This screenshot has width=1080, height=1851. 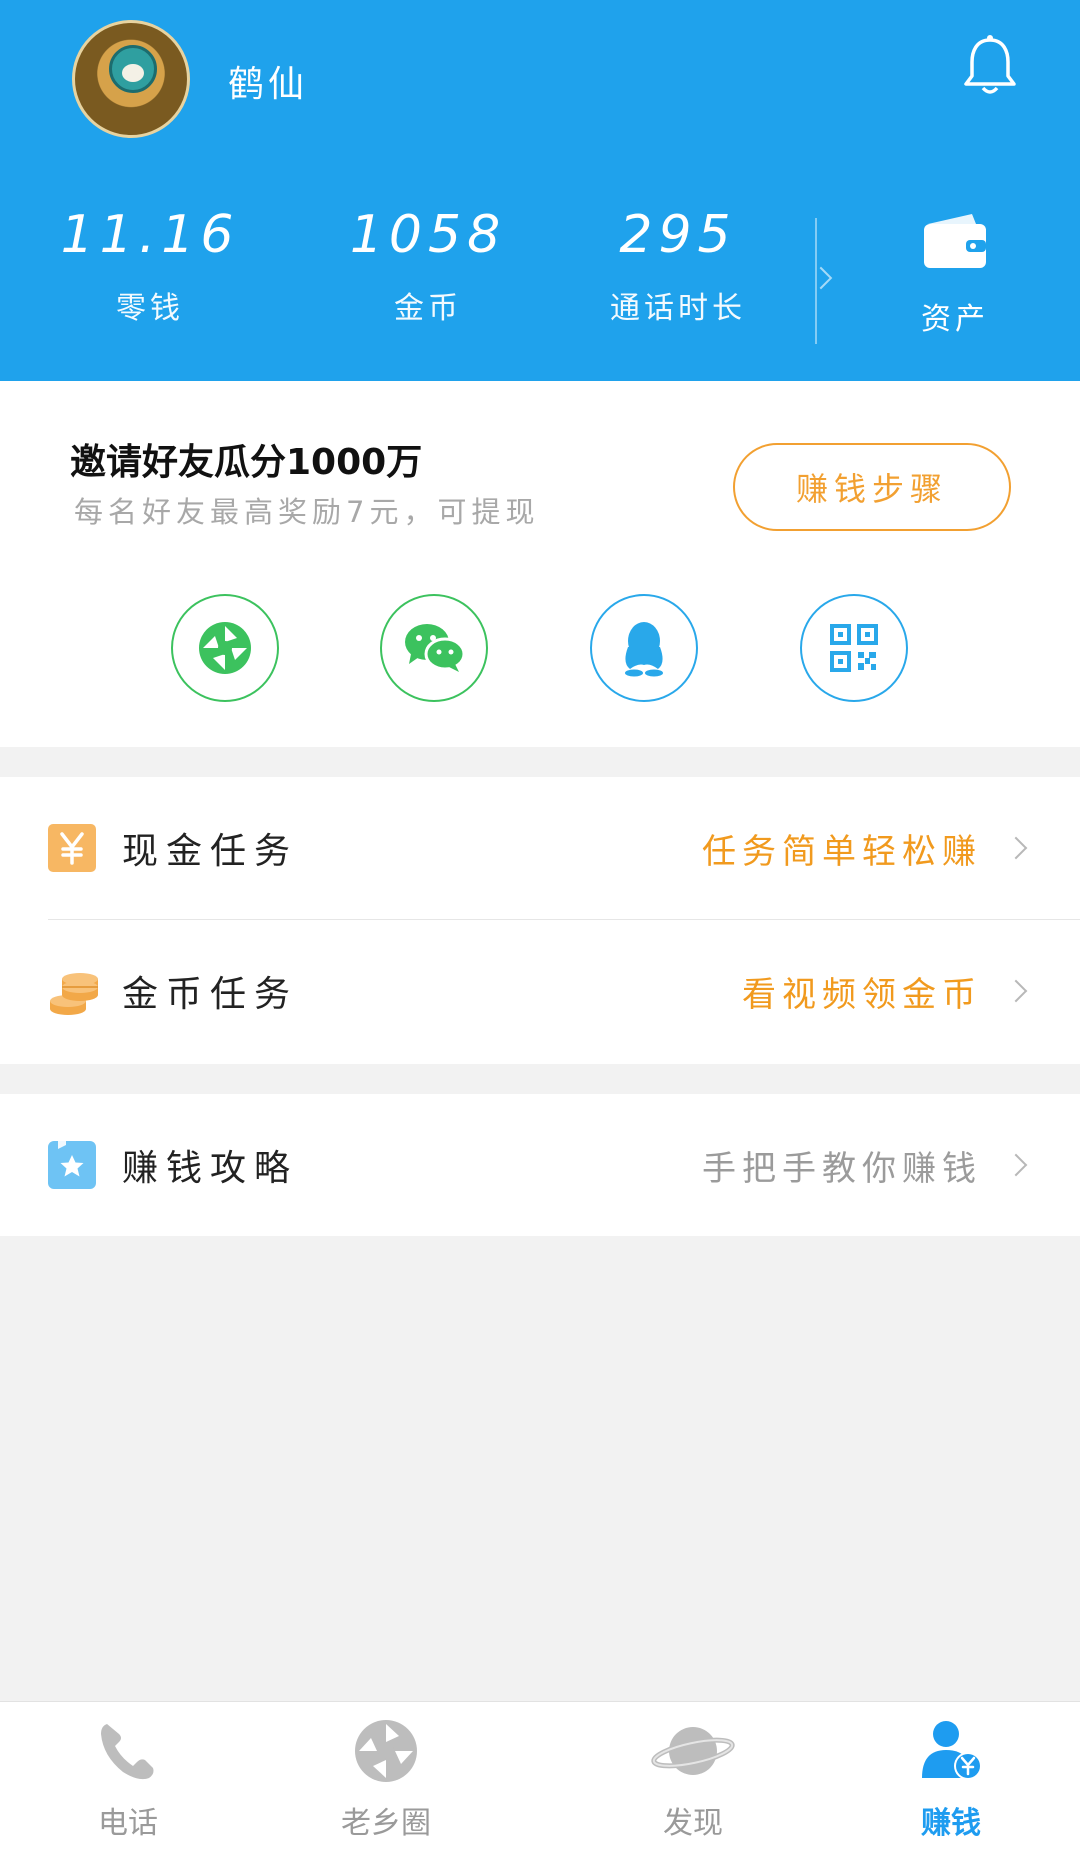 What do you see at coordinates (872, 487) in the screenshot?
I see `earn-steps-button: 赚钱步骤` at bounding box center [872, 487].